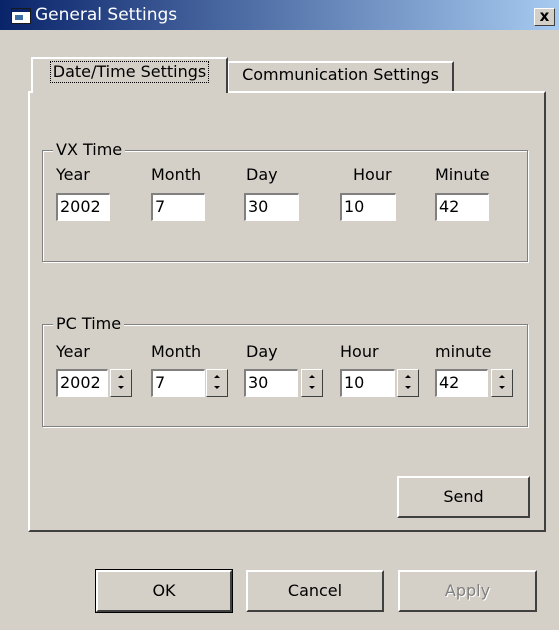 Image resolution: width=559 pixels, height=630 pixels. Describe the element at coordinates (217, 389) in the screenshot. I see `pc-month-down-arrow-icon` at that location.